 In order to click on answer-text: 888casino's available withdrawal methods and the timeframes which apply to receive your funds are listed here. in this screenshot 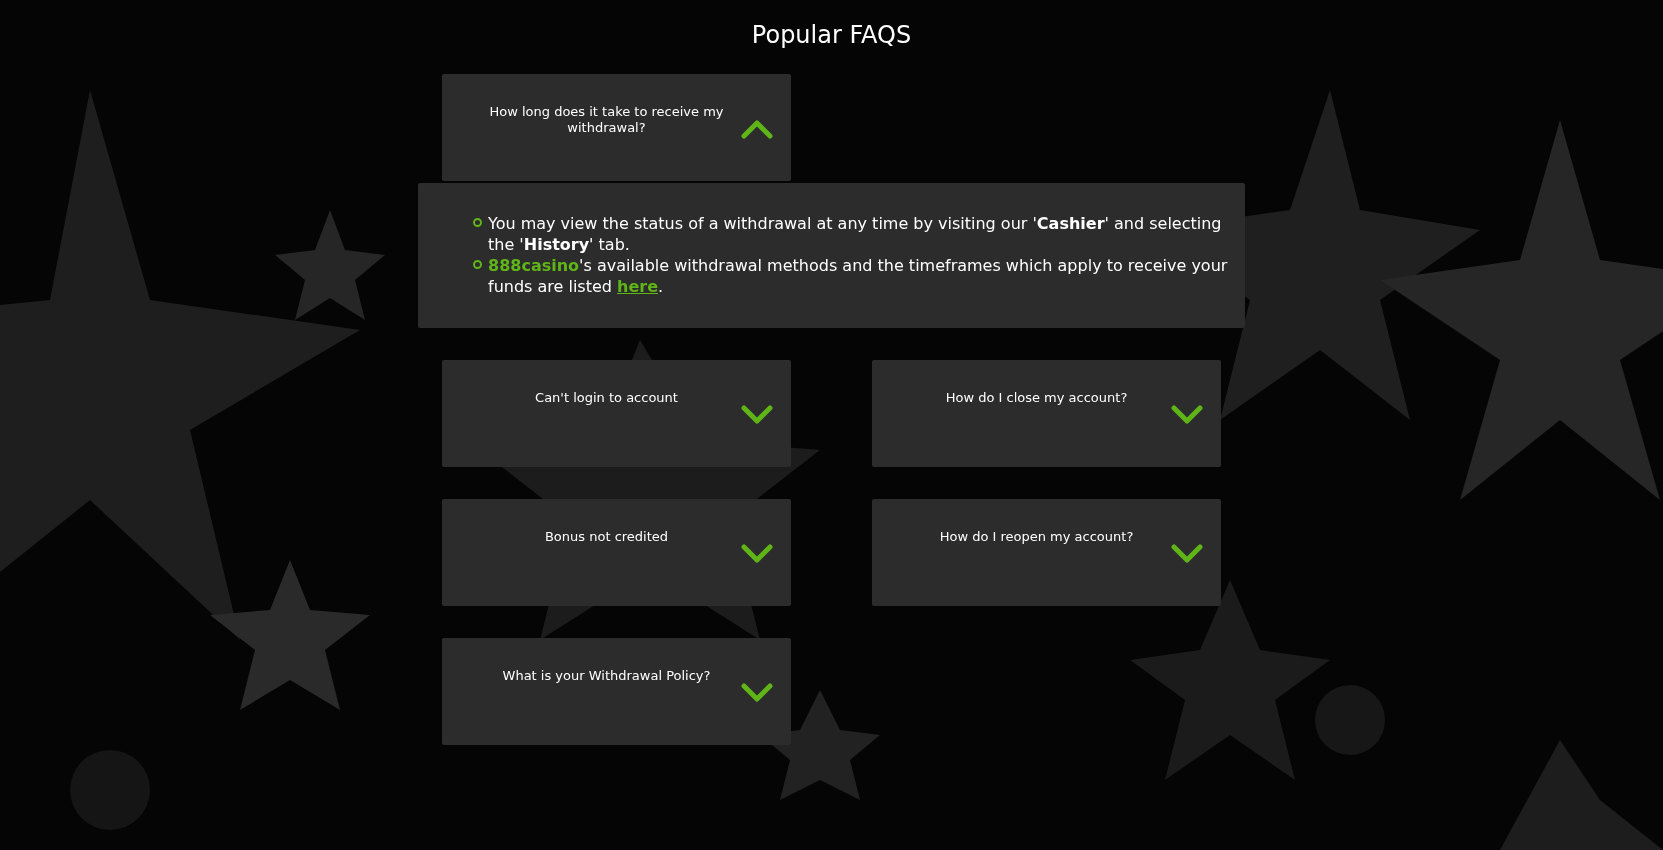, I will do `click(858, 276)`.